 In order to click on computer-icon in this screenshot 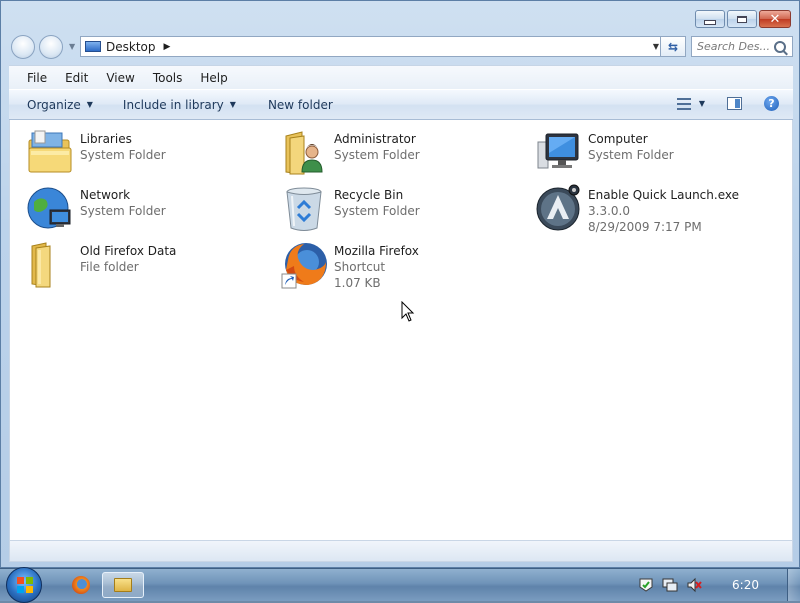, I will do `click(559, 153)`.